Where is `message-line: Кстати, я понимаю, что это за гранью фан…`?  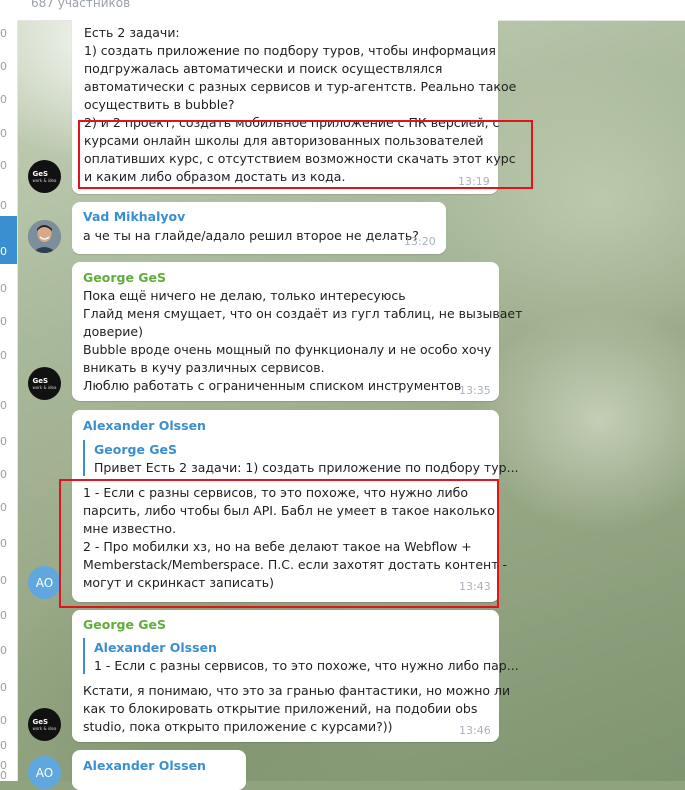
message-line: Кстати, я понимаю, что это за гранью фан… is located at coordinates (297, 690).